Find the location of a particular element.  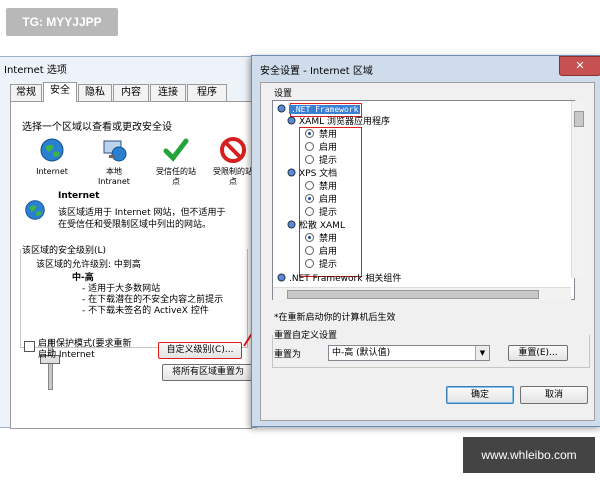

tab-programs: 程序 is located at coordinates (207, 92).